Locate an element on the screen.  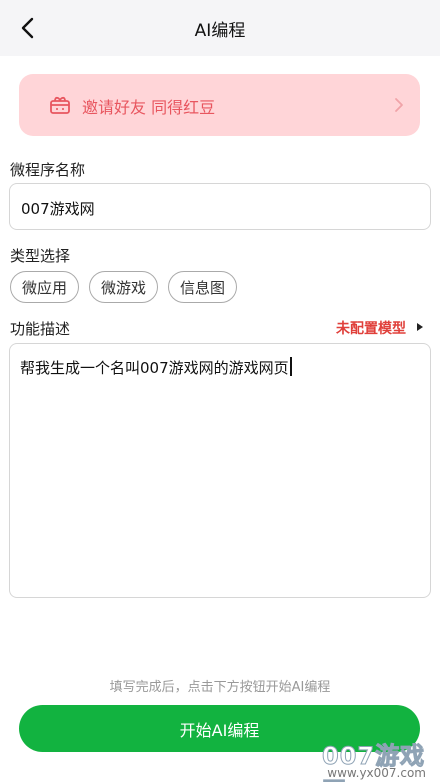
chevron-left-icon is located at coordinates (27, 28).